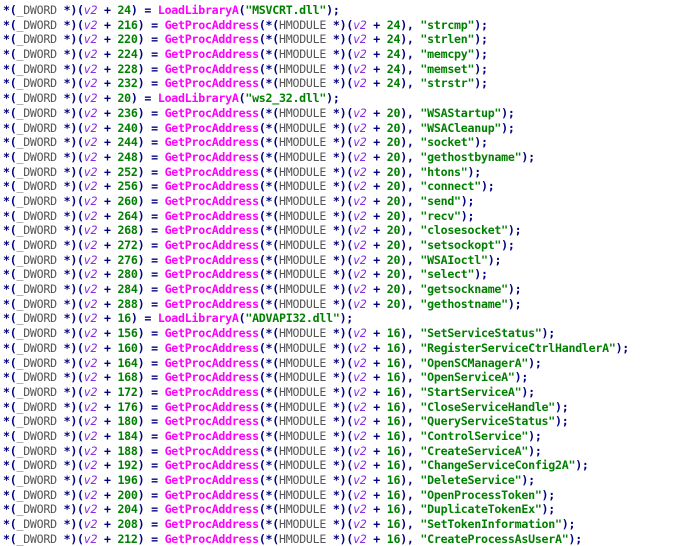 Image resolution: width=690 pixels, height=546 pixels. What do you see at coordinates (481, 494) in the screenshot?
I see `token-string: "OpenProcessToken"` at bounding box center [481, 494].